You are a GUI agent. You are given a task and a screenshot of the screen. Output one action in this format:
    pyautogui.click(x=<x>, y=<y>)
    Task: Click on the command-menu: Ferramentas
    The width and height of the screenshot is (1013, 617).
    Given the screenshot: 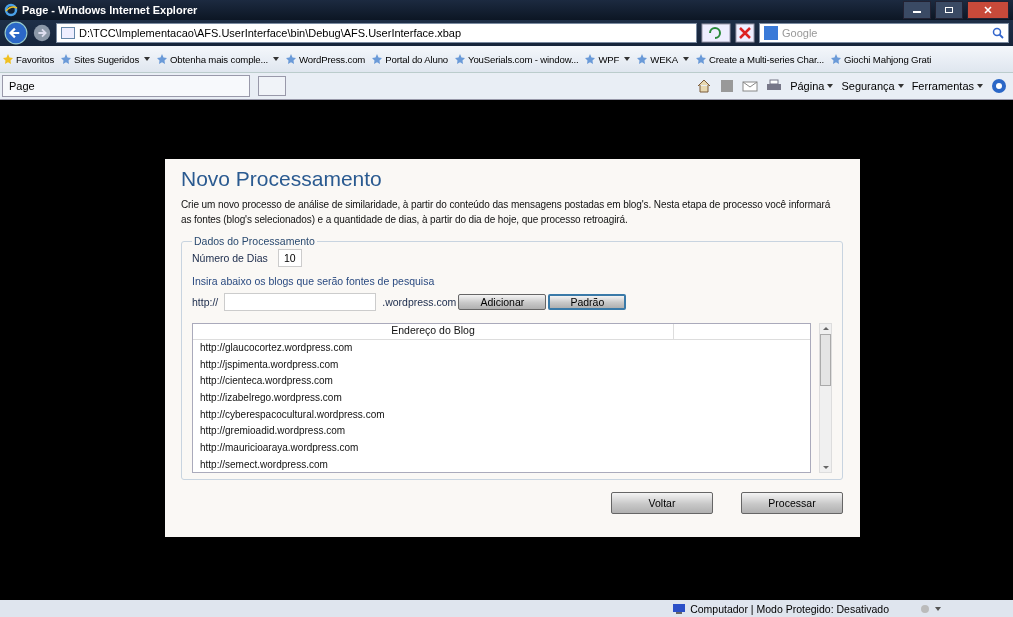 What is the action you would take?
    pyautogui.click(x=947, y=86)
    